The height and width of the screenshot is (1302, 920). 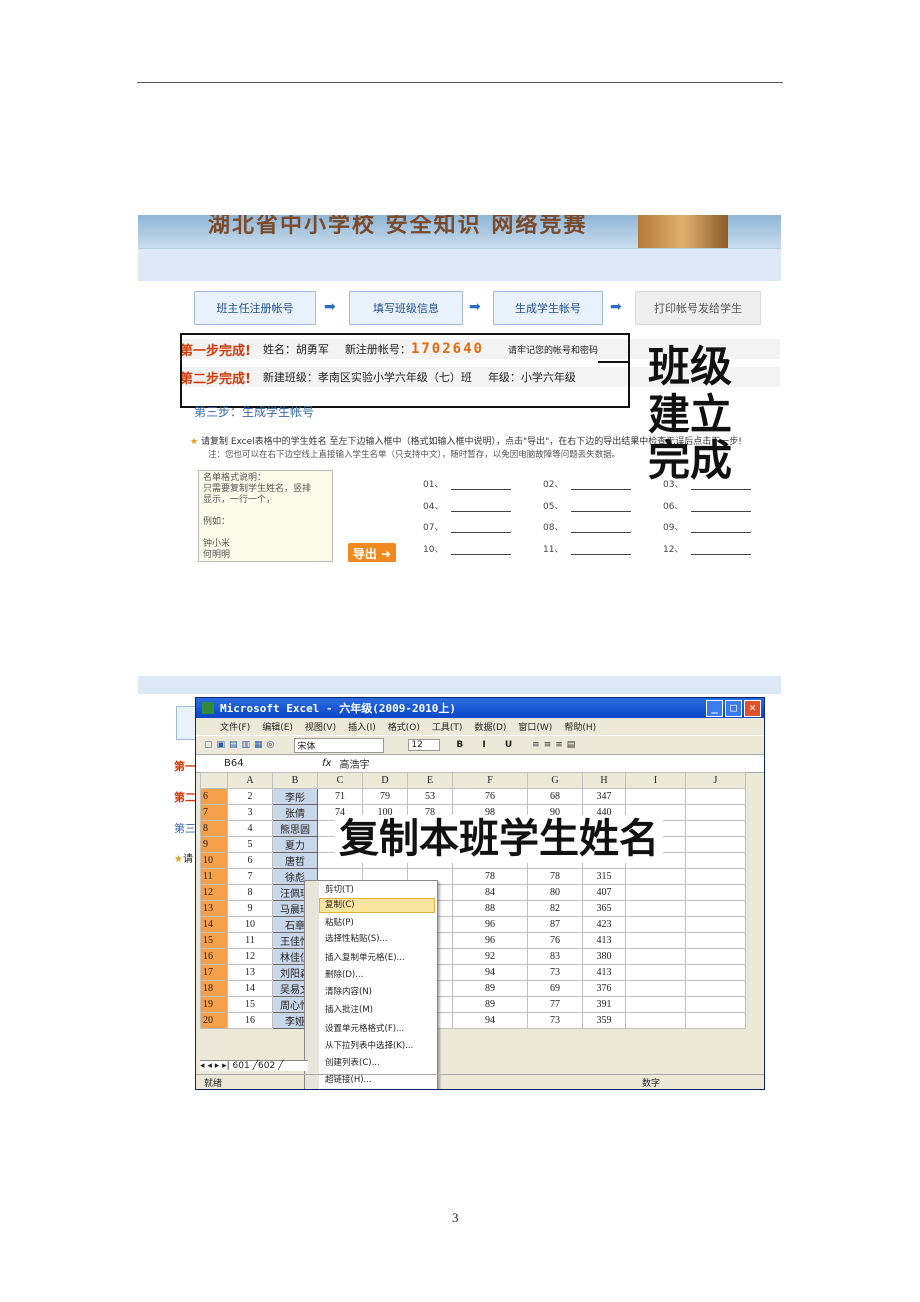 I want to click on slot: 05、, so click(x=587, y=505).